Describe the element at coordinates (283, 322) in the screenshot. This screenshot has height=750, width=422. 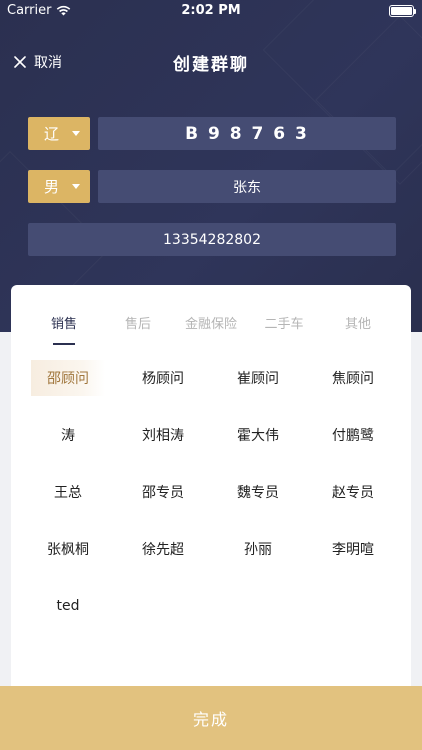
I see `tab-used-car: 二手车` at that location.